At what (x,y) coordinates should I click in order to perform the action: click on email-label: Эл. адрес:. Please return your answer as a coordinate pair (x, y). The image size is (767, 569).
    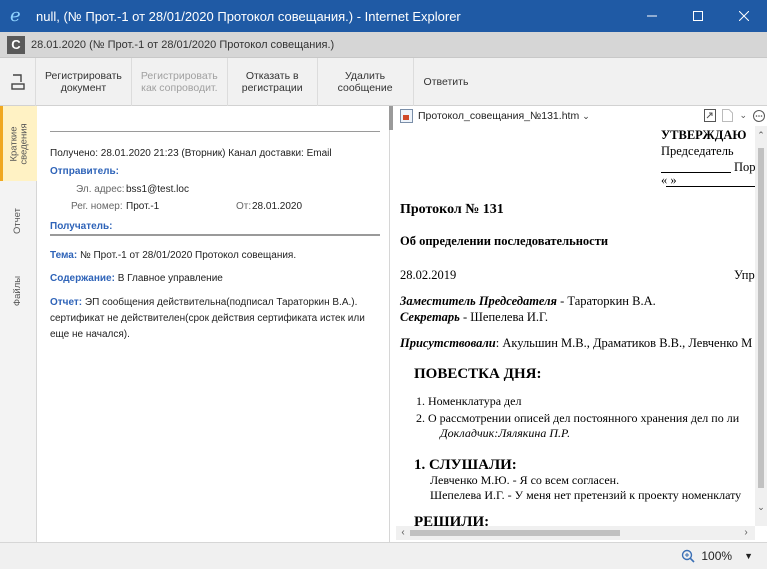
    Looking at the image, I should click on (100, 189).